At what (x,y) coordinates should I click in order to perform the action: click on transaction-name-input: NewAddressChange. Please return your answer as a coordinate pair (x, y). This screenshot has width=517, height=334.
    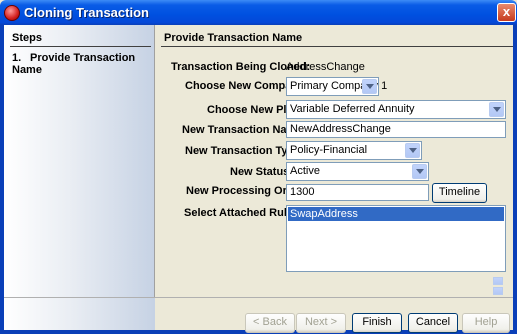
    Looking at the image, I should click on (396, 129).